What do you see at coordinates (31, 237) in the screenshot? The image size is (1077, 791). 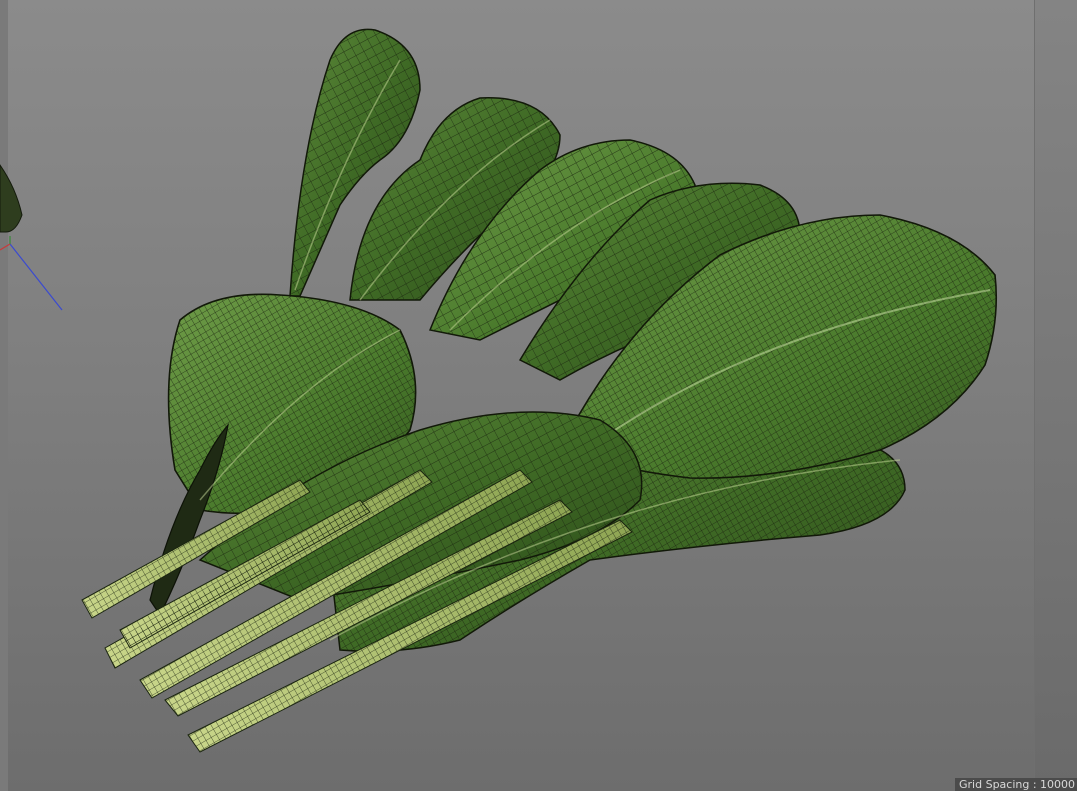 I see `axis-gizmo-icon` at bounding box center [31, 237].